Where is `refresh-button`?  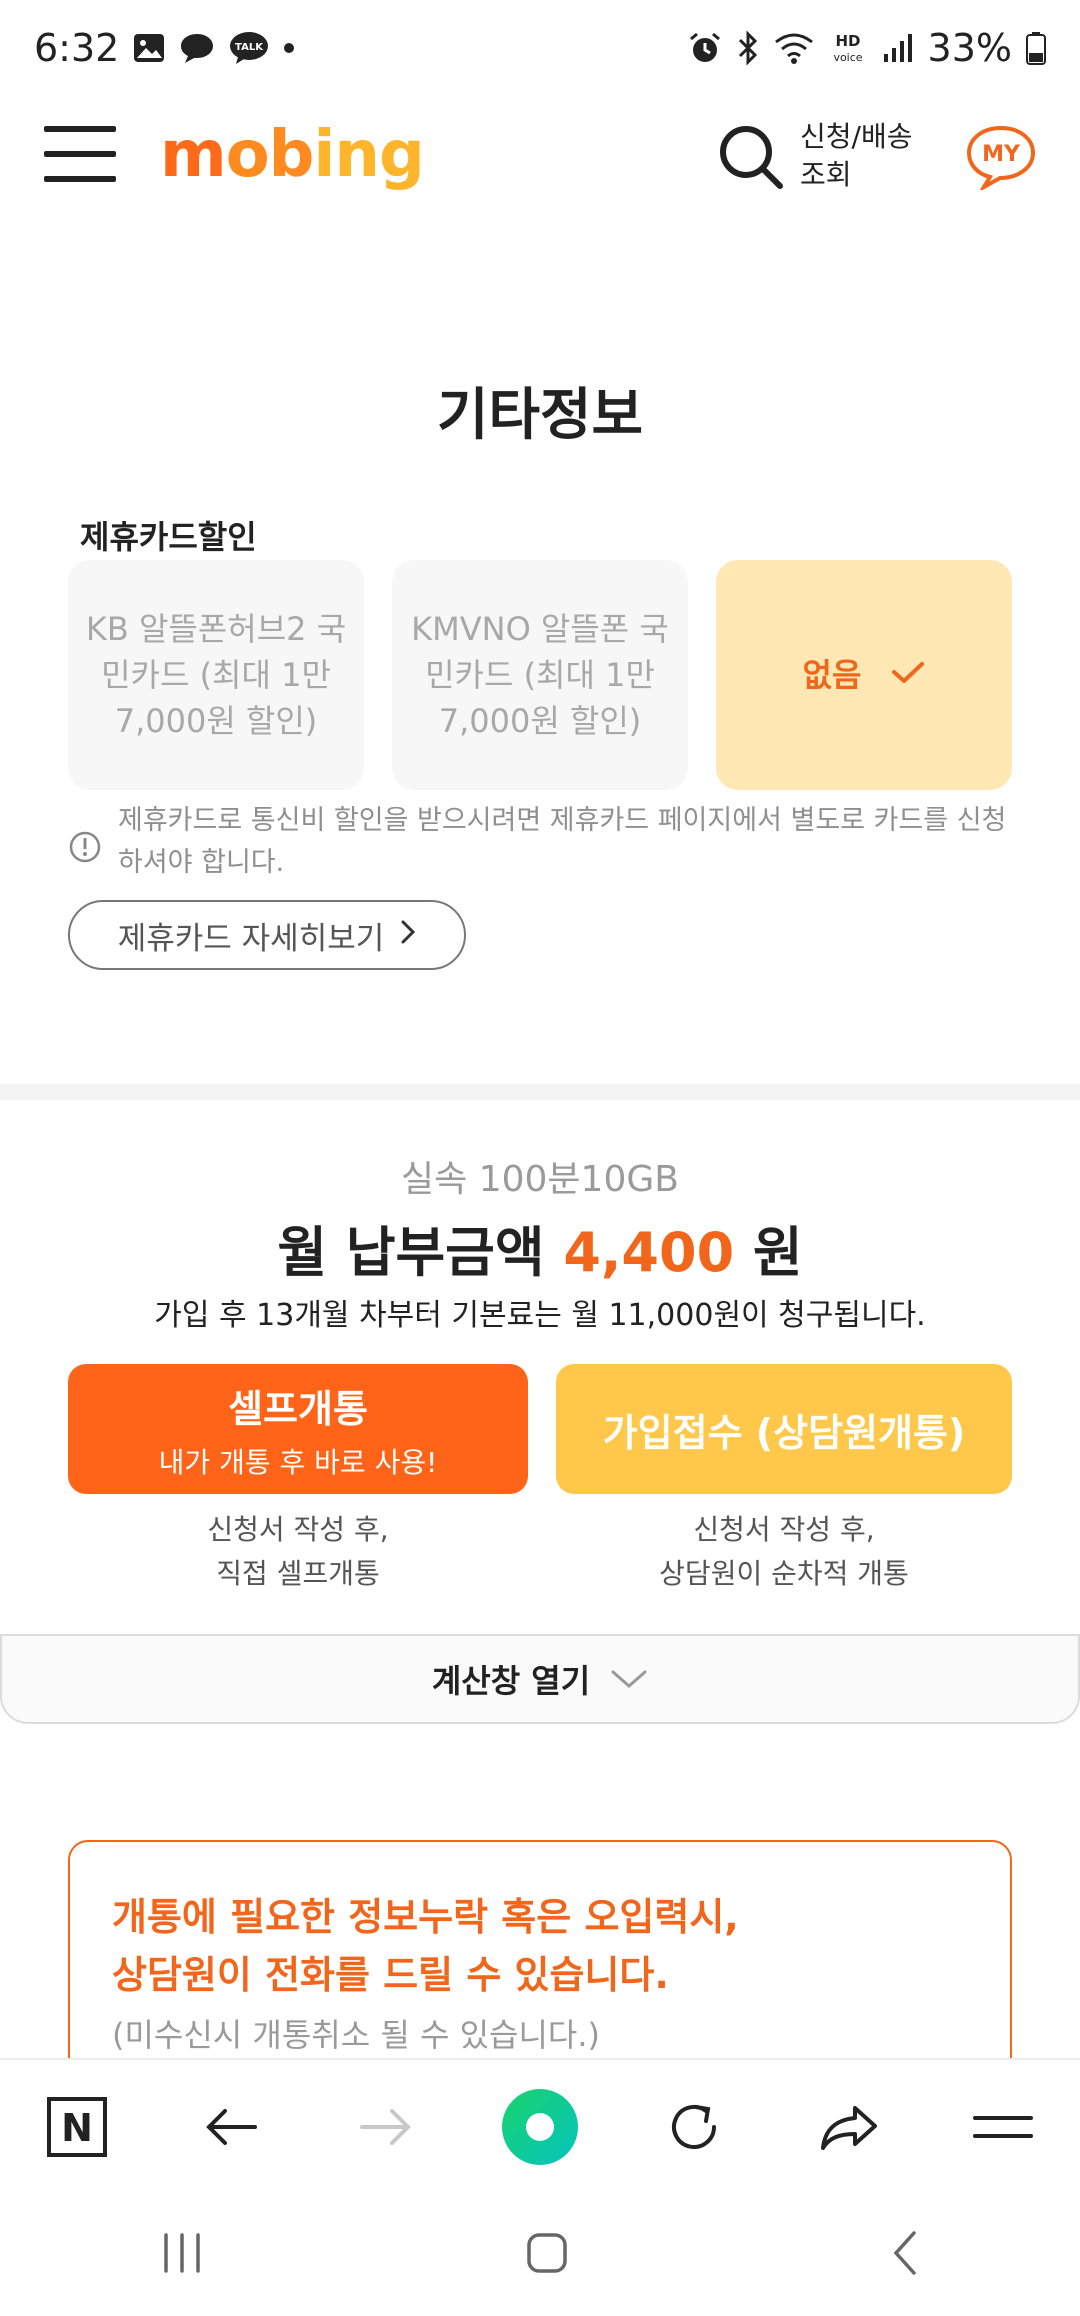 refresh-button is located at coordinates (694, 2127).